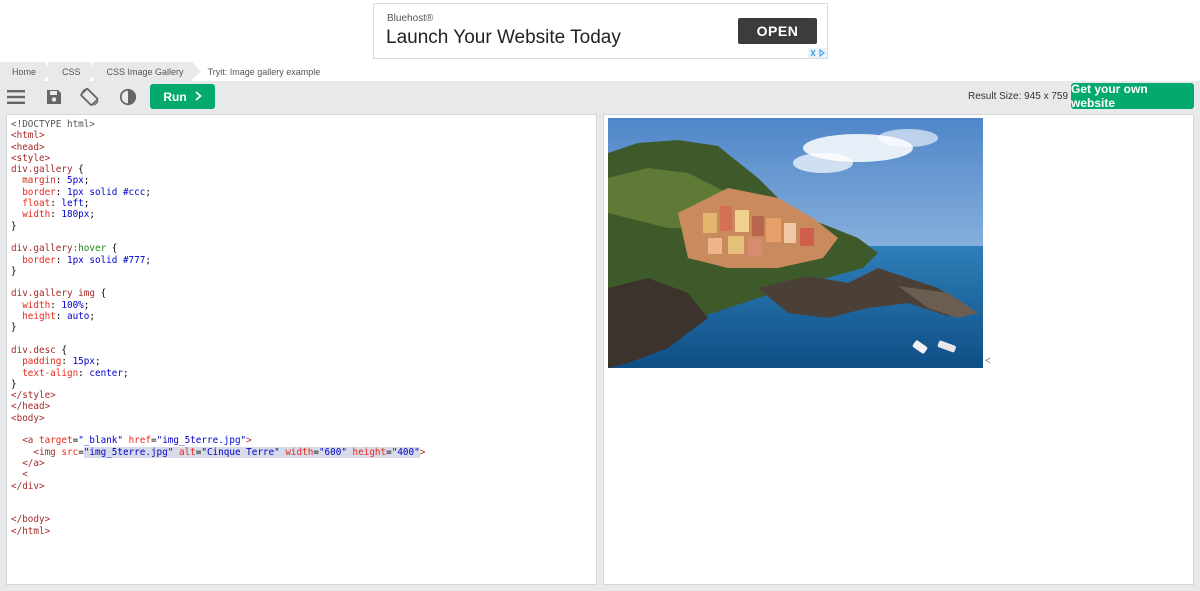 The width and height of the screenshot is (1200, 591). I want to click on get-own-website-button: Get your own website, so click(1132, 96).